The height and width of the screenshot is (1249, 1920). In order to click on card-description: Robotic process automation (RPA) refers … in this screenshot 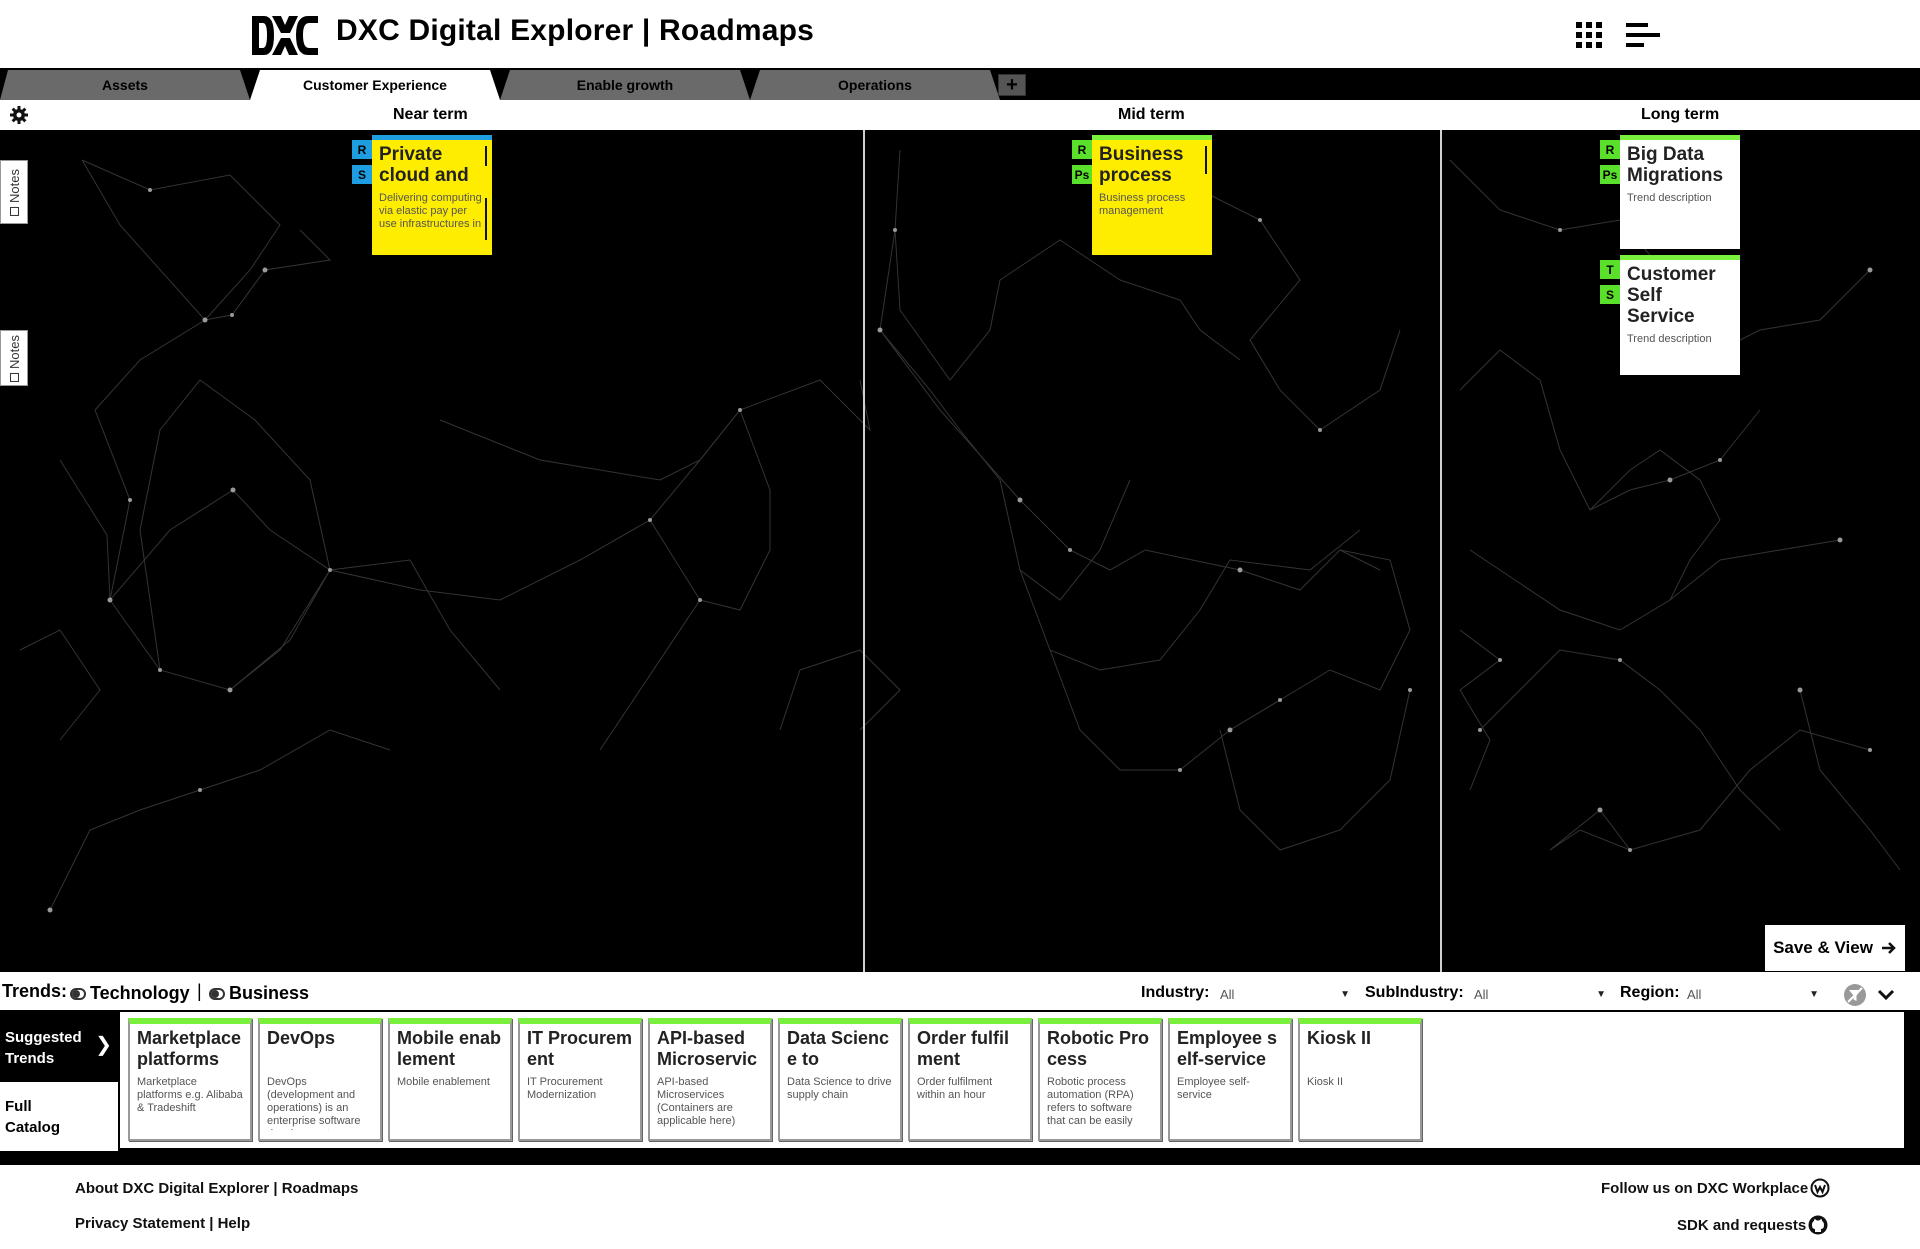, I will do `click(1090, 1101)`.